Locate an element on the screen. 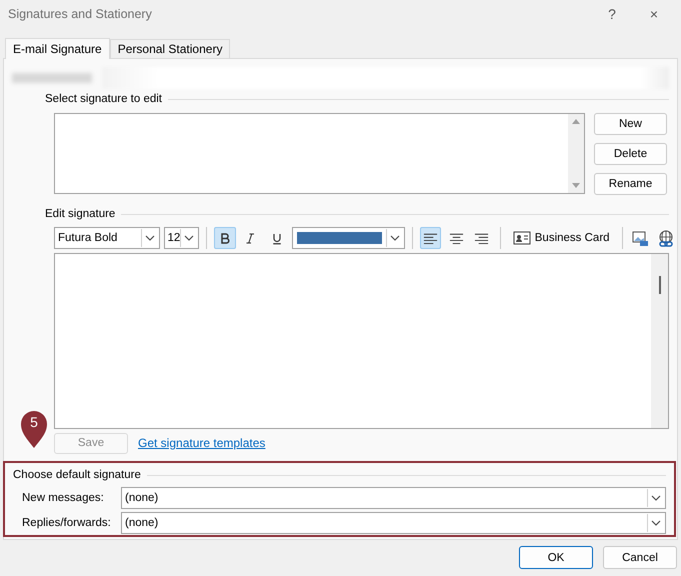  scrollbar is located at coordinates (659, 341).